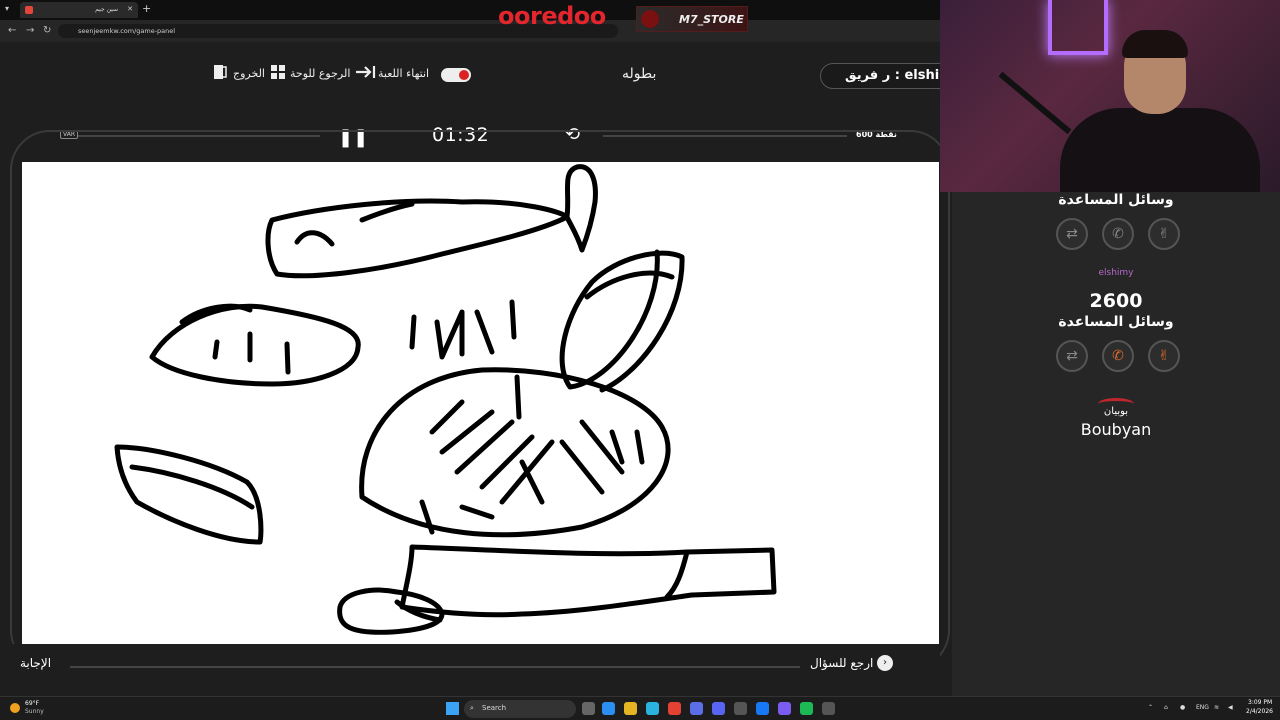 This screenshot has width=1280, height=720. What do you see at coordinates (435, 667) in the screenshot?
I see `bottom-rail` at bounding box center [435, 667].